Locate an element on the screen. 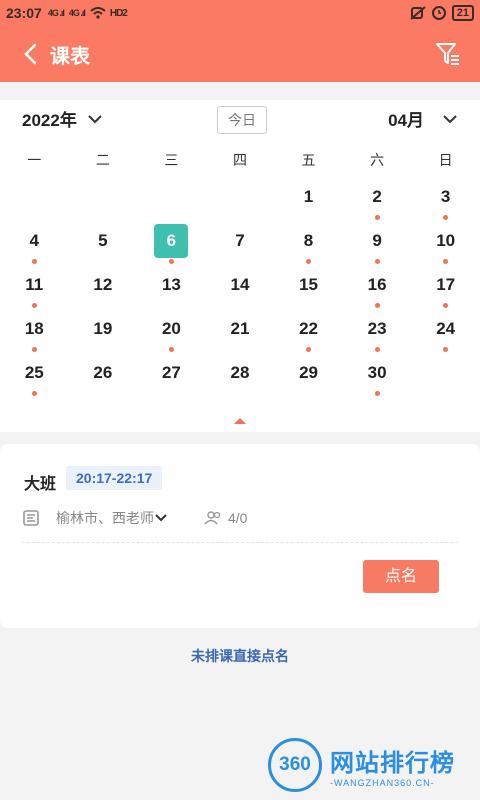 The image size is (480, 800). day-number: 18 is located at coordinates (34, 328).